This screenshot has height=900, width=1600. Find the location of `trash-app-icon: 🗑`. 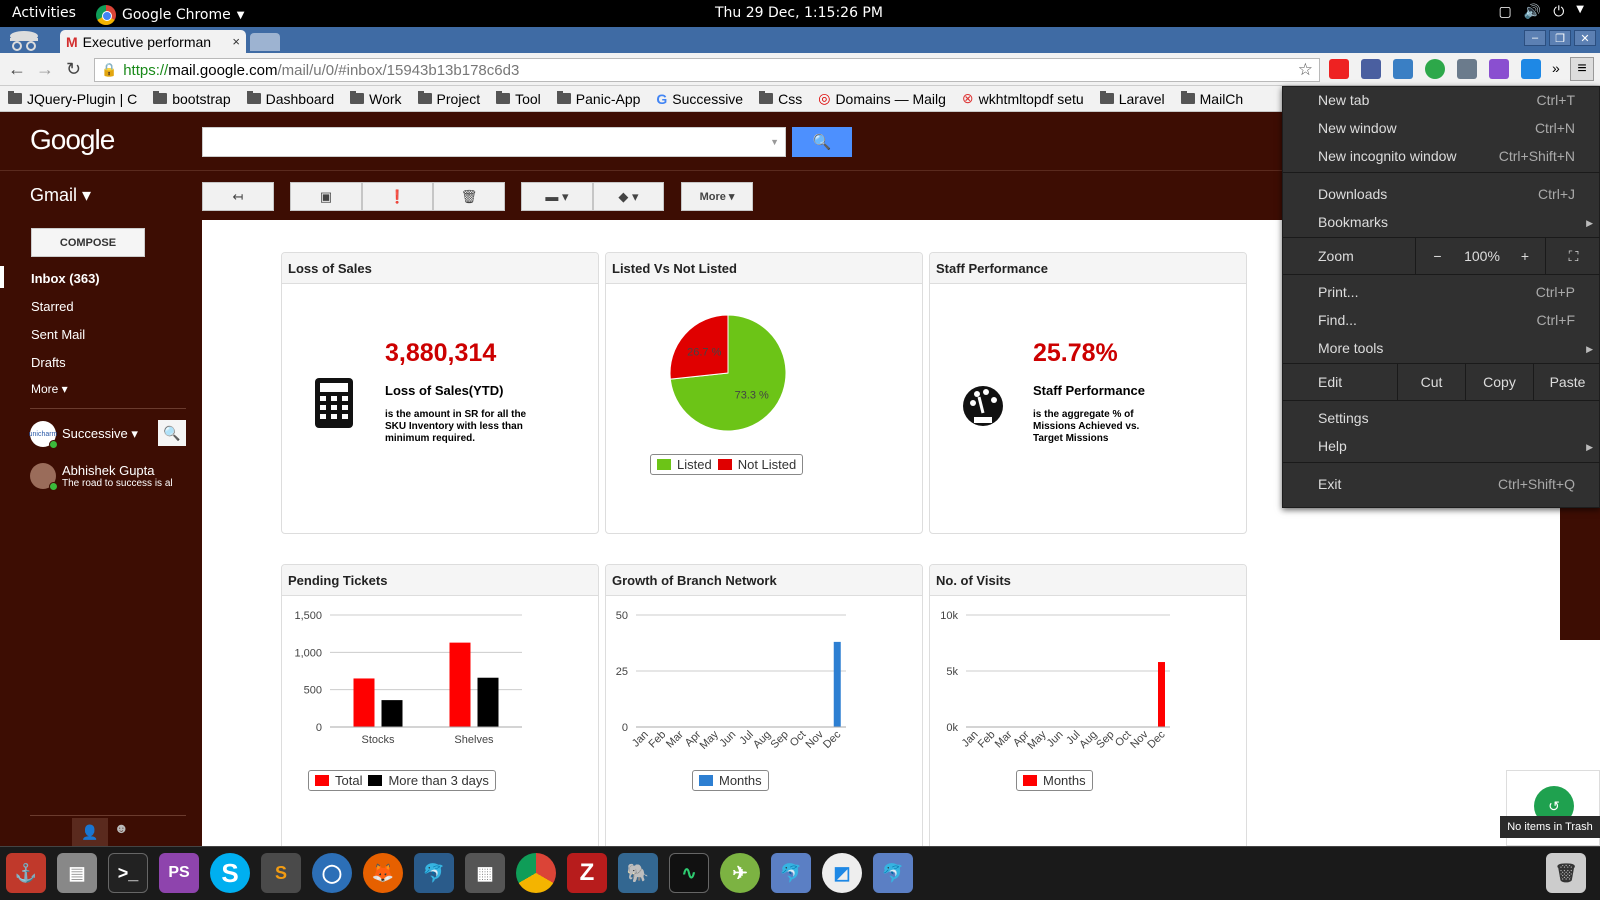

trash-app-icon: 🗑 is located at coordinates (1566, 873).